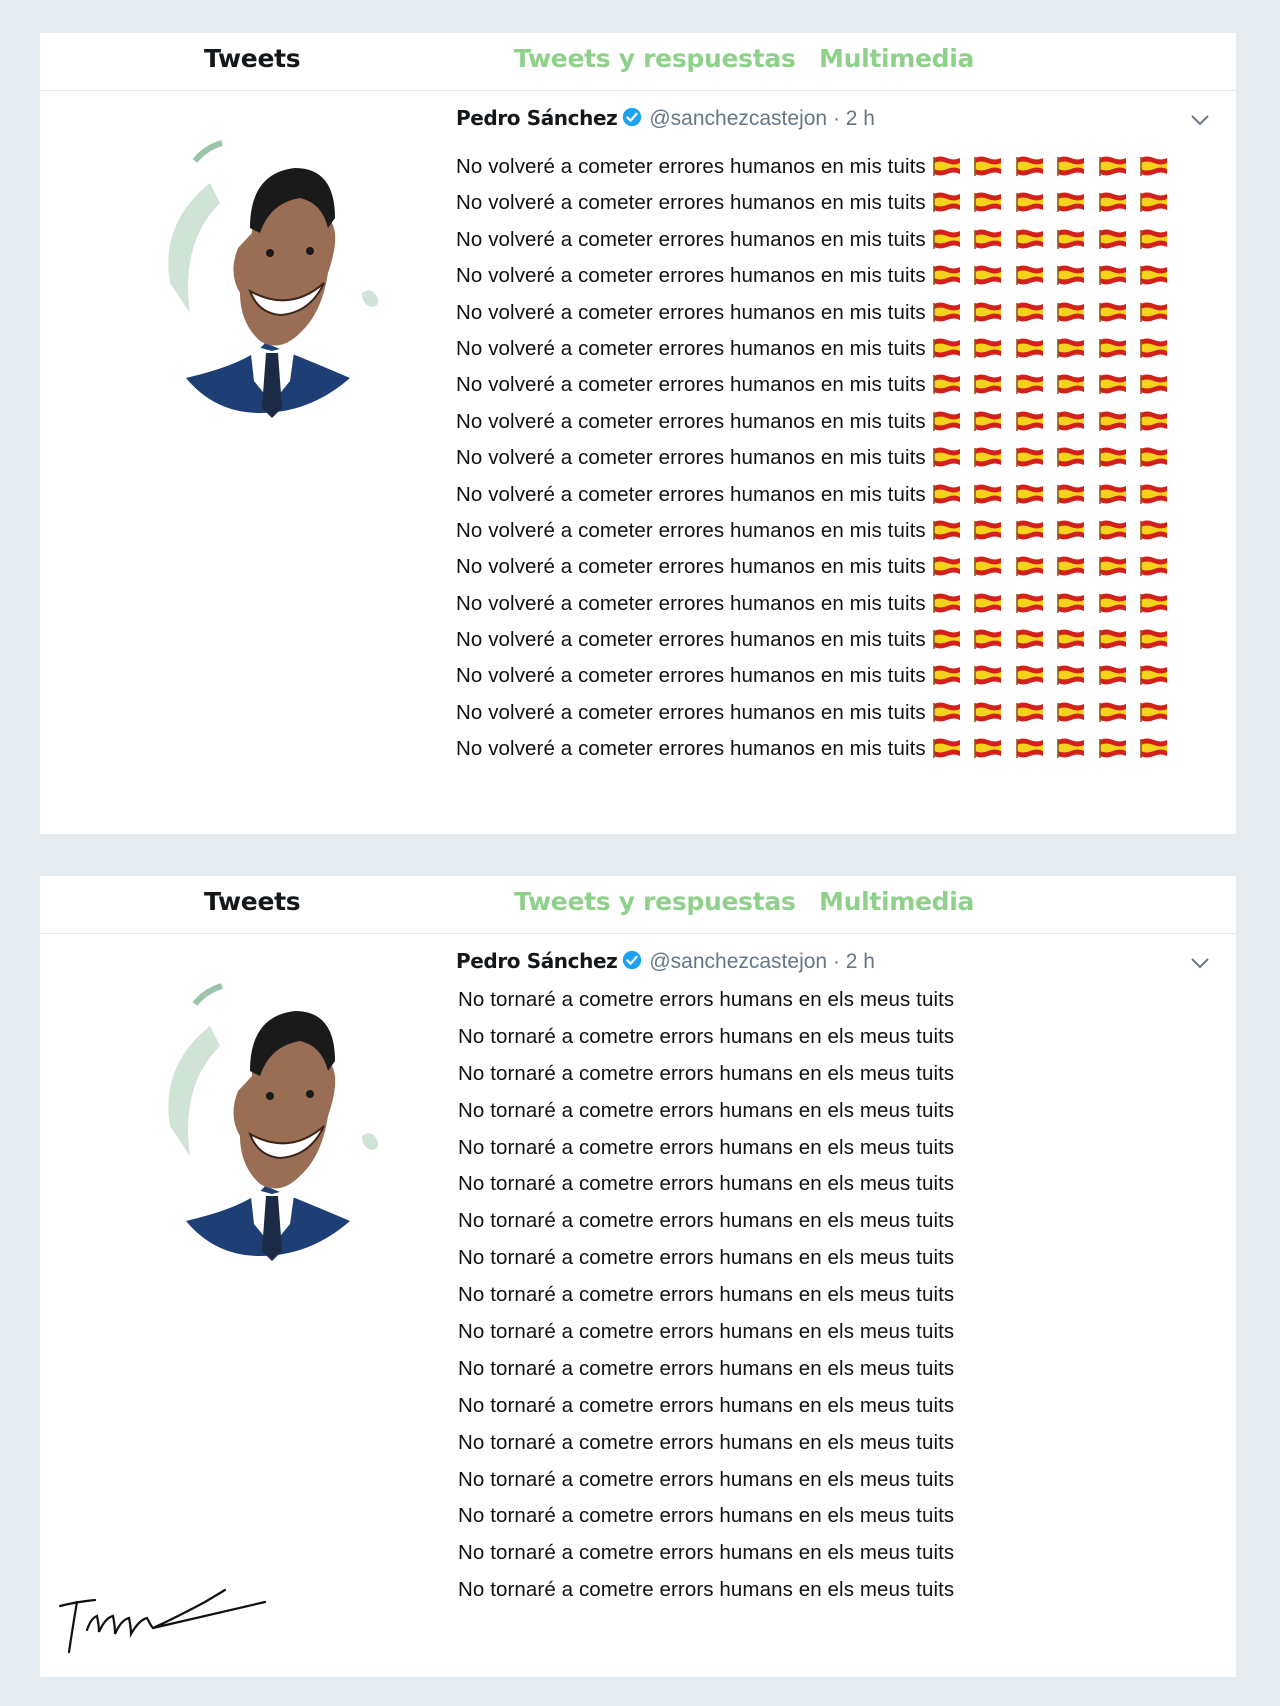 This screenshot has width=1280, height=1706. I want to click on profile-tabs: Tweets Tweets y respuestas Multimedia, so click(638, 905).